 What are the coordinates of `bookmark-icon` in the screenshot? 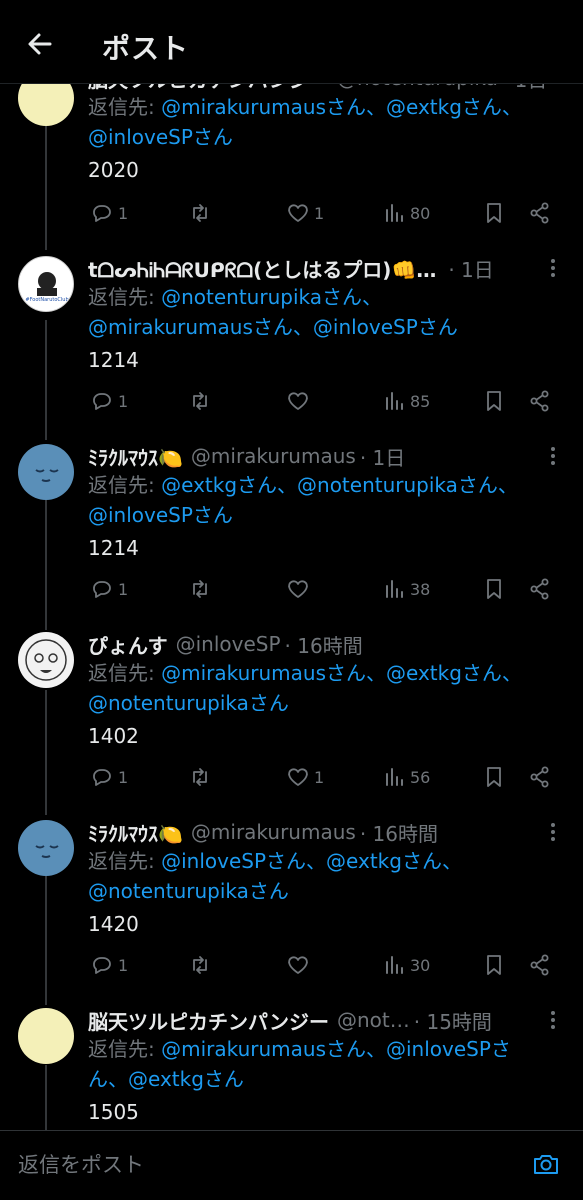 It's located at (494, 777).